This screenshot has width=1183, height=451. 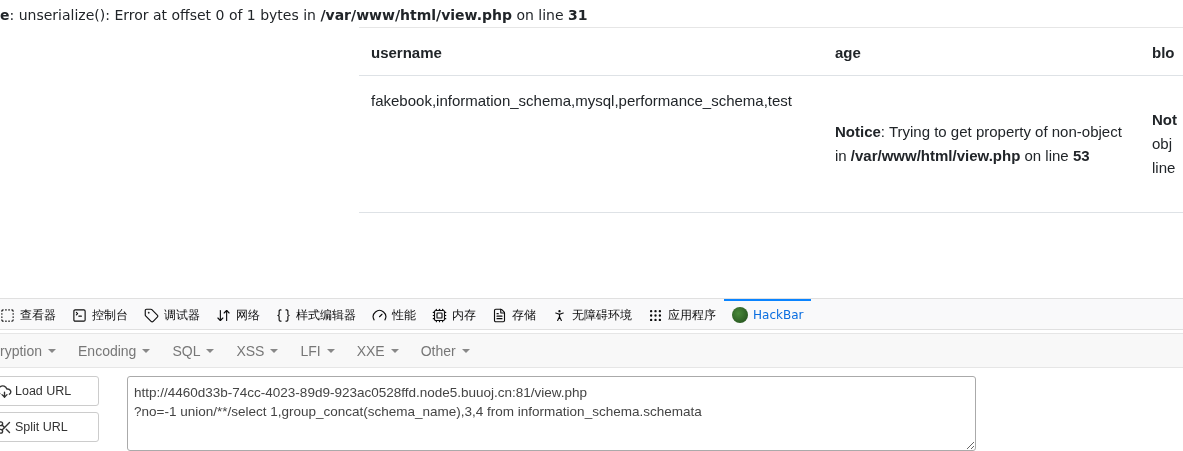 What do you see at coordinates (7, 315) in the screenshot?
I see `square-icon` at bounding box center [7, 315].